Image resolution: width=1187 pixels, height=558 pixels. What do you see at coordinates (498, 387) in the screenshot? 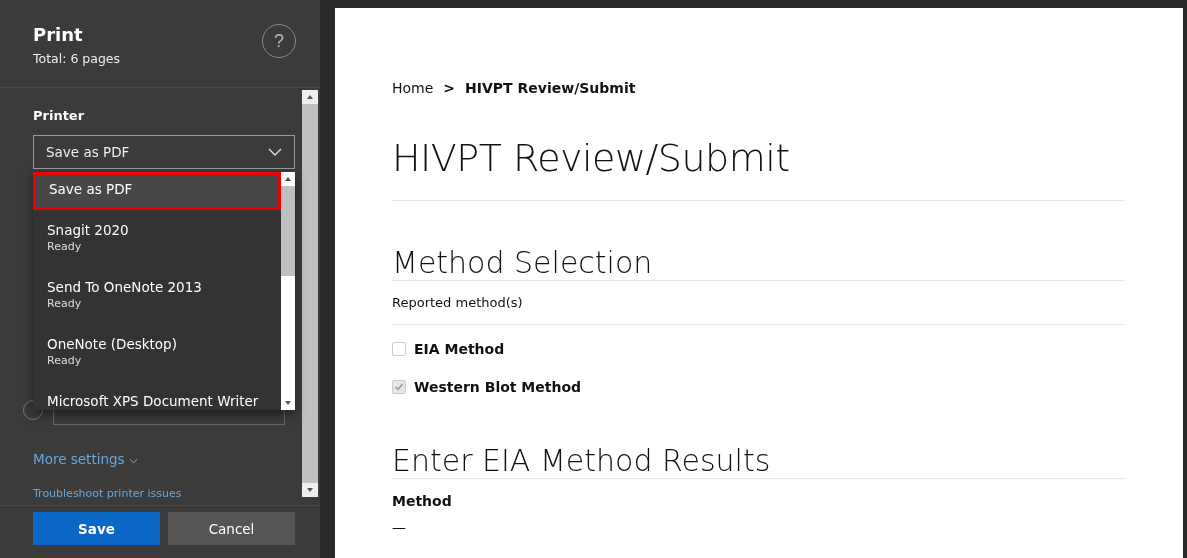
I see `checkbox-label: Western Blot Method` at bounding box center [498, 387].